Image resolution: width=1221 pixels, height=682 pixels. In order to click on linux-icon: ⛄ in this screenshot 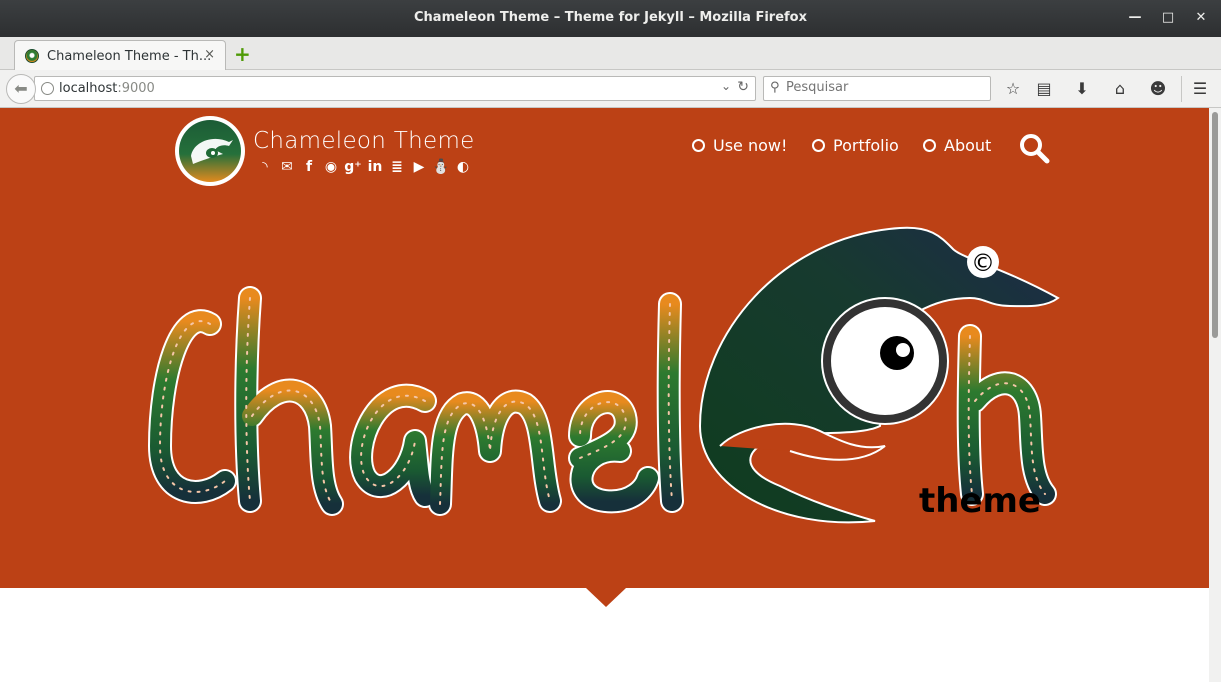, I will do `click(441, 167)`.